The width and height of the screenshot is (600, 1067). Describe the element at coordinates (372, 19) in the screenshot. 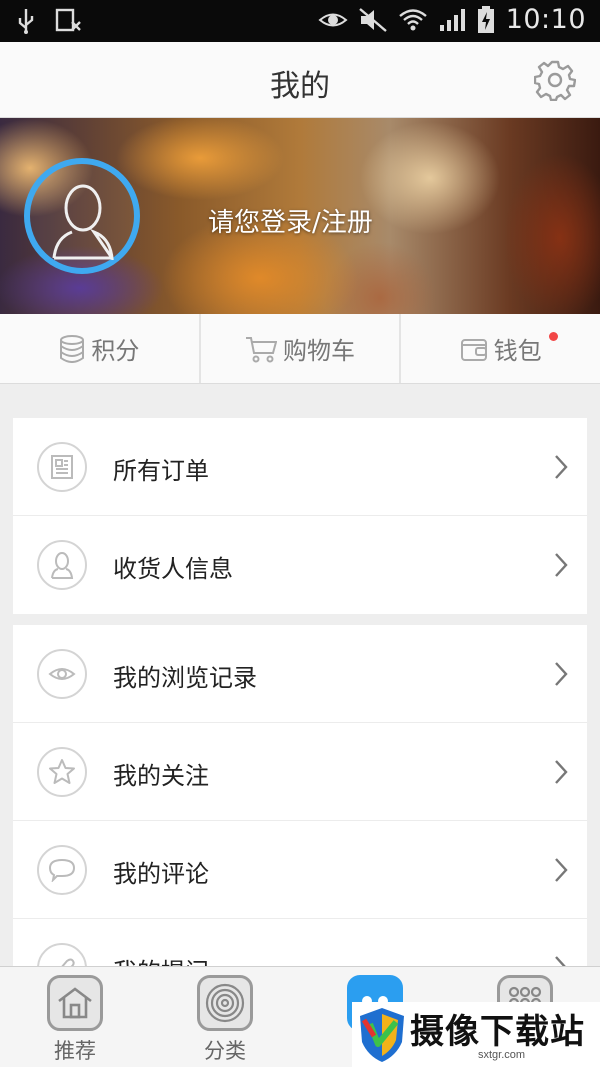

I see `mute-icon` at that location.